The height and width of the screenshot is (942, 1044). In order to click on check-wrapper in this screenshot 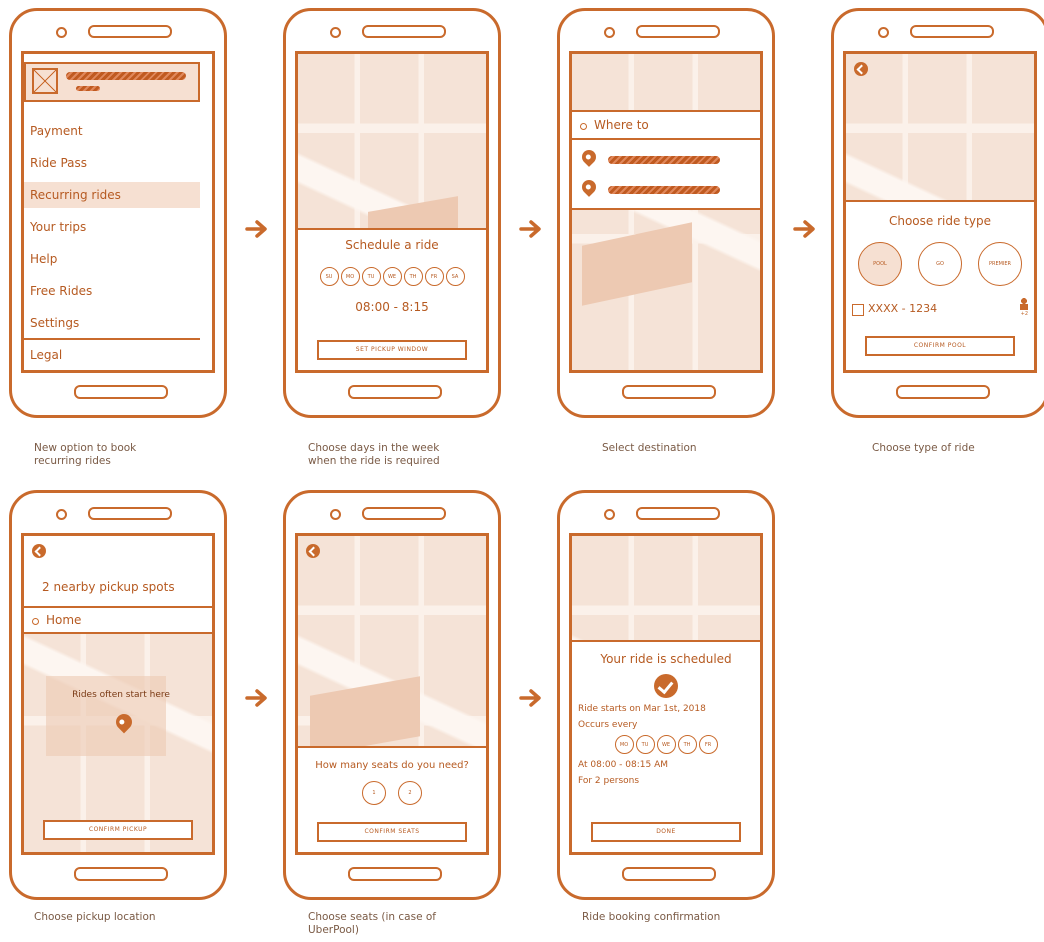, I will do `click(666, 686)`.